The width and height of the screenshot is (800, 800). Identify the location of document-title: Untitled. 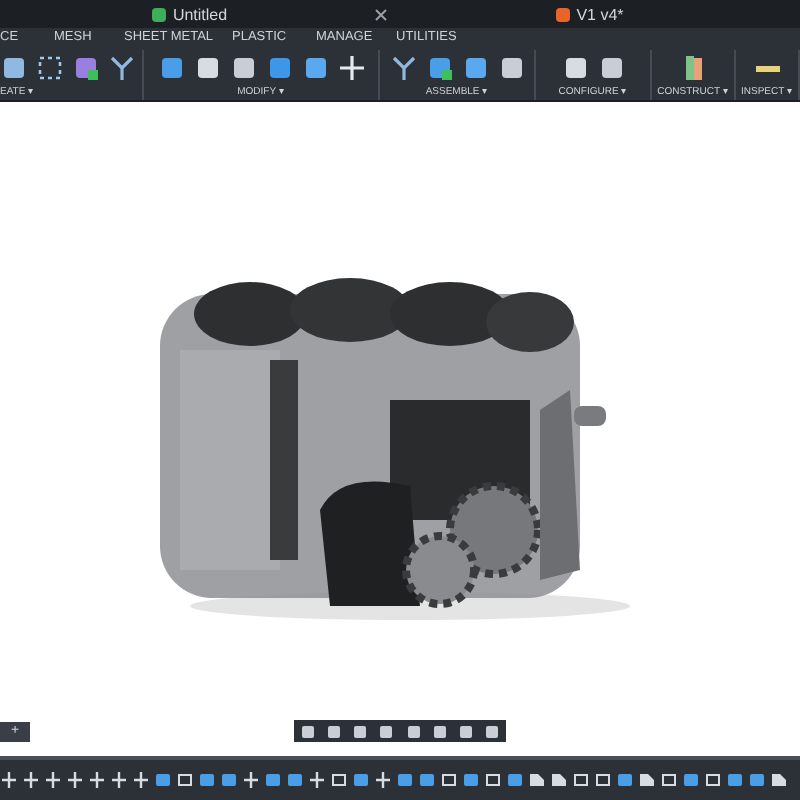
(200, 14).